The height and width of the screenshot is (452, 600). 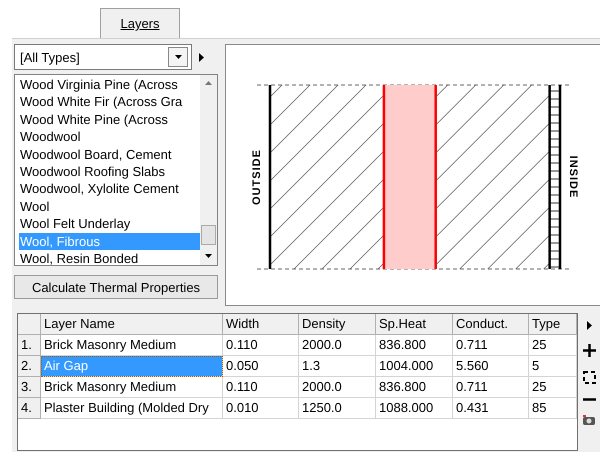 I want to click on table-cell: Air Gap, so click(x=132, y=366).